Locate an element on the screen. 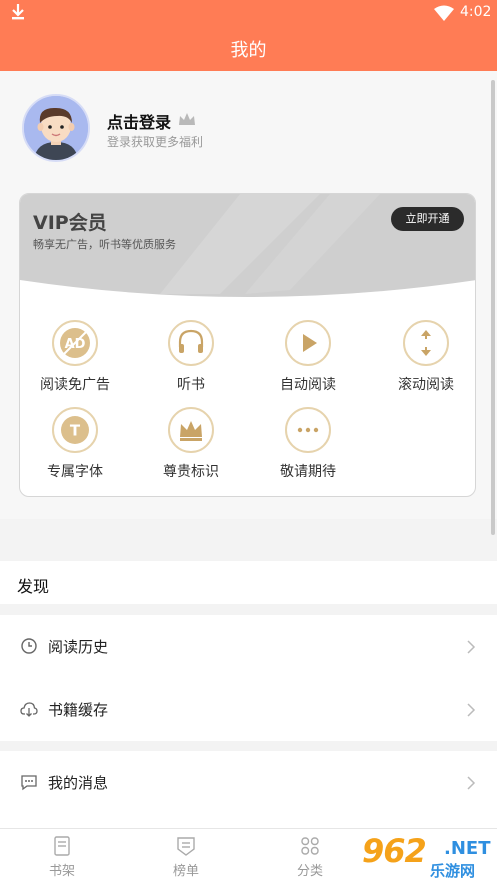 This screenshot has width=497, height=884. ad-free-icon: AD is located at coordinates (75, 343).